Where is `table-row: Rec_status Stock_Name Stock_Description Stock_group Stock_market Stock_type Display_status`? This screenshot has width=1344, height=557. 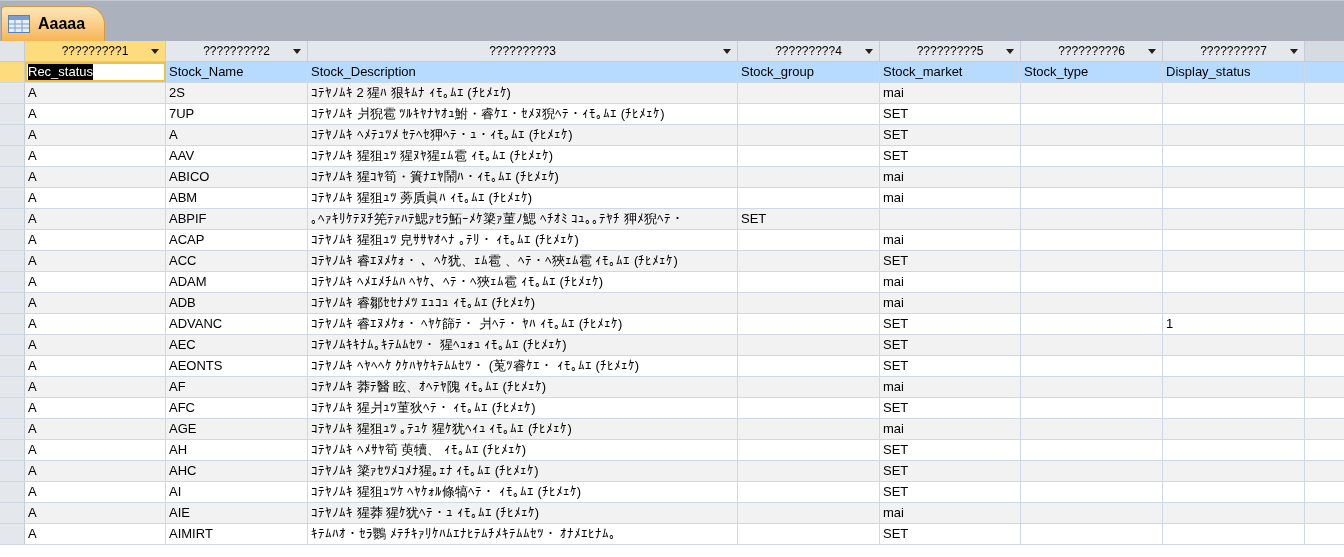
table-row: Rec_status Stock_Name Stock_Description Stock_group Stock_market Stock_type Display_status is located at coordinates (672, 72).